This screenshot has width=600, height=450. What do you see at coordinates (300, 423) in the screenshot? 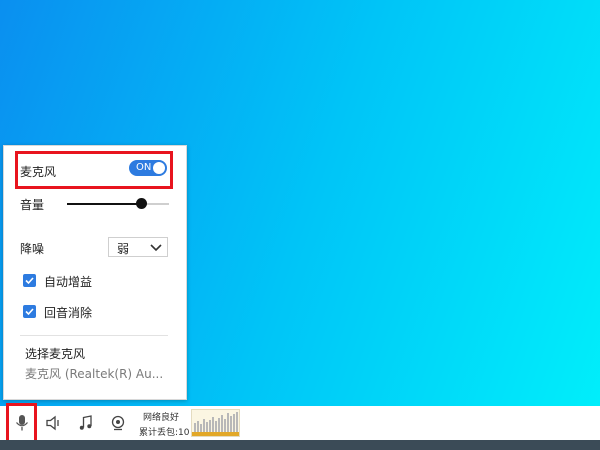
I see `bottom-toolbar: 网络良好 累计丢包:10` at bounding box center [300, 423].